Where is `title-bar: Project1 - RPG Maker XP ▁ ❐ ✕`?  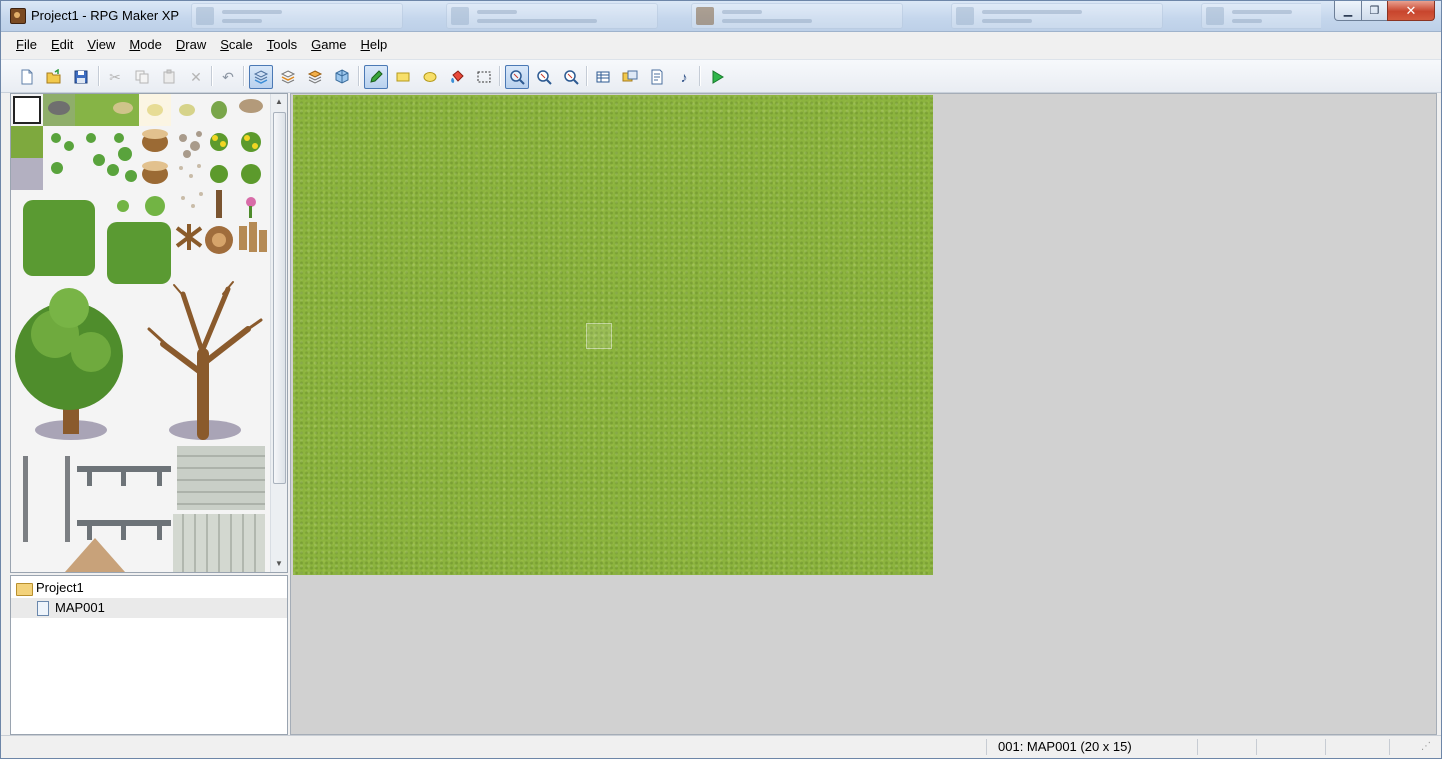
title-bar: Project1 - RPG Maker XP ▁ ❐ ✕ is located at coordinates (721, 16).